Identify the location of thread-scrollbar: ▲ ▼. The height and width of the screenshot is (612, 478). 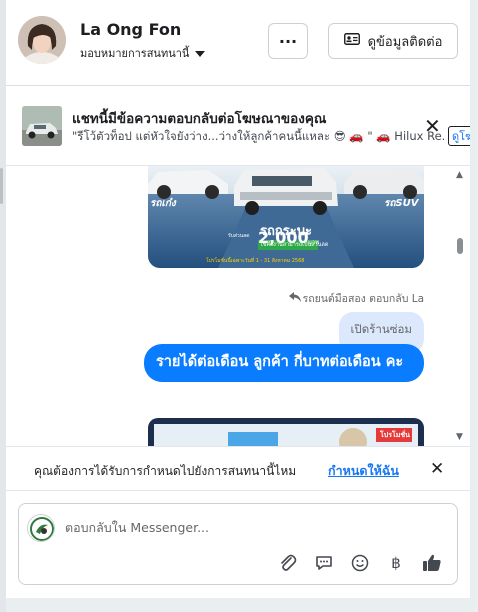
(461, 306).